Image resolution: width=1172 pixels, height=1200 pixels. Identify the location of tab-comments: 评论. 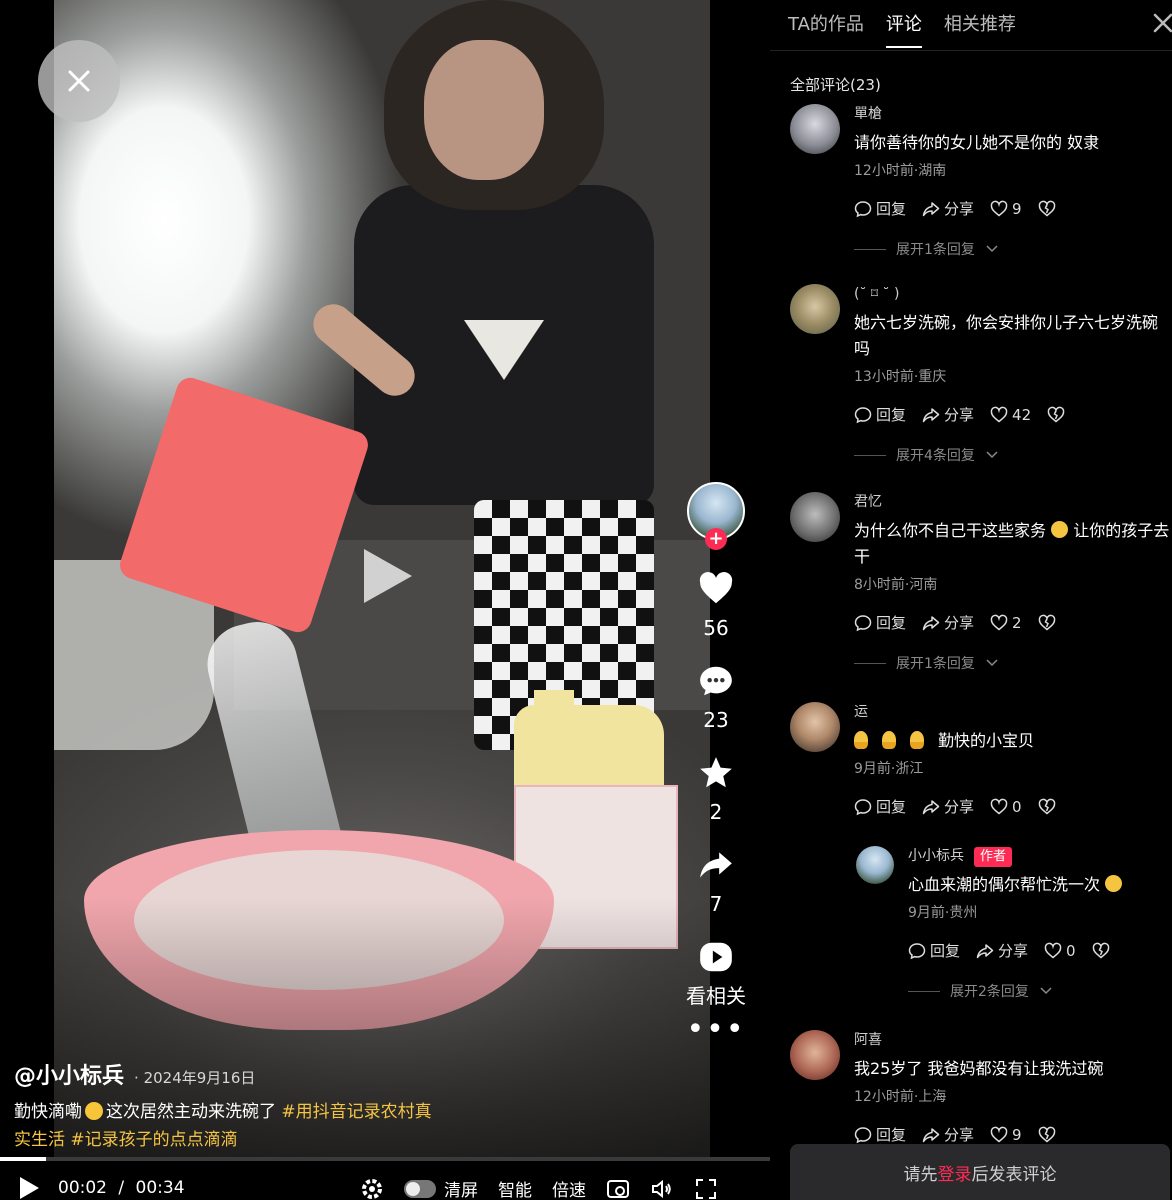
(903, 29).